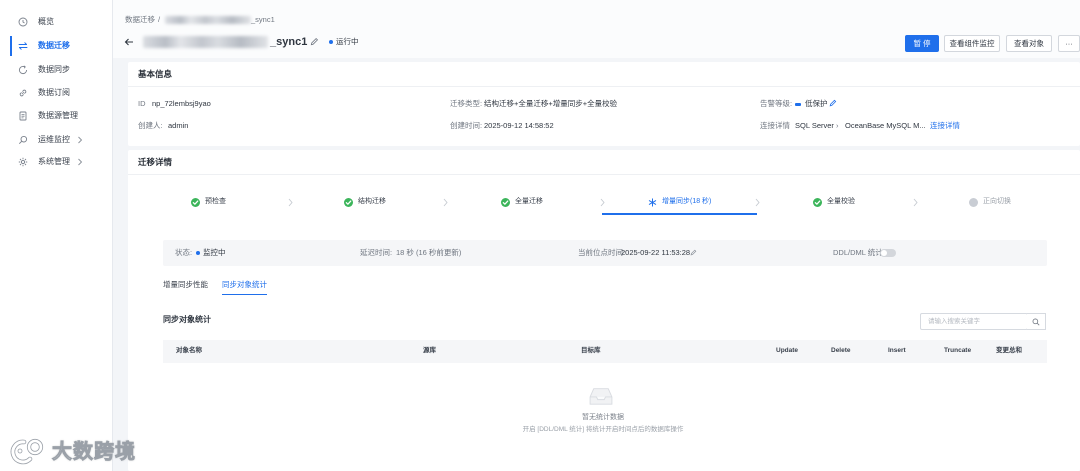  I want to click on migration-icon, so click(23, 46).